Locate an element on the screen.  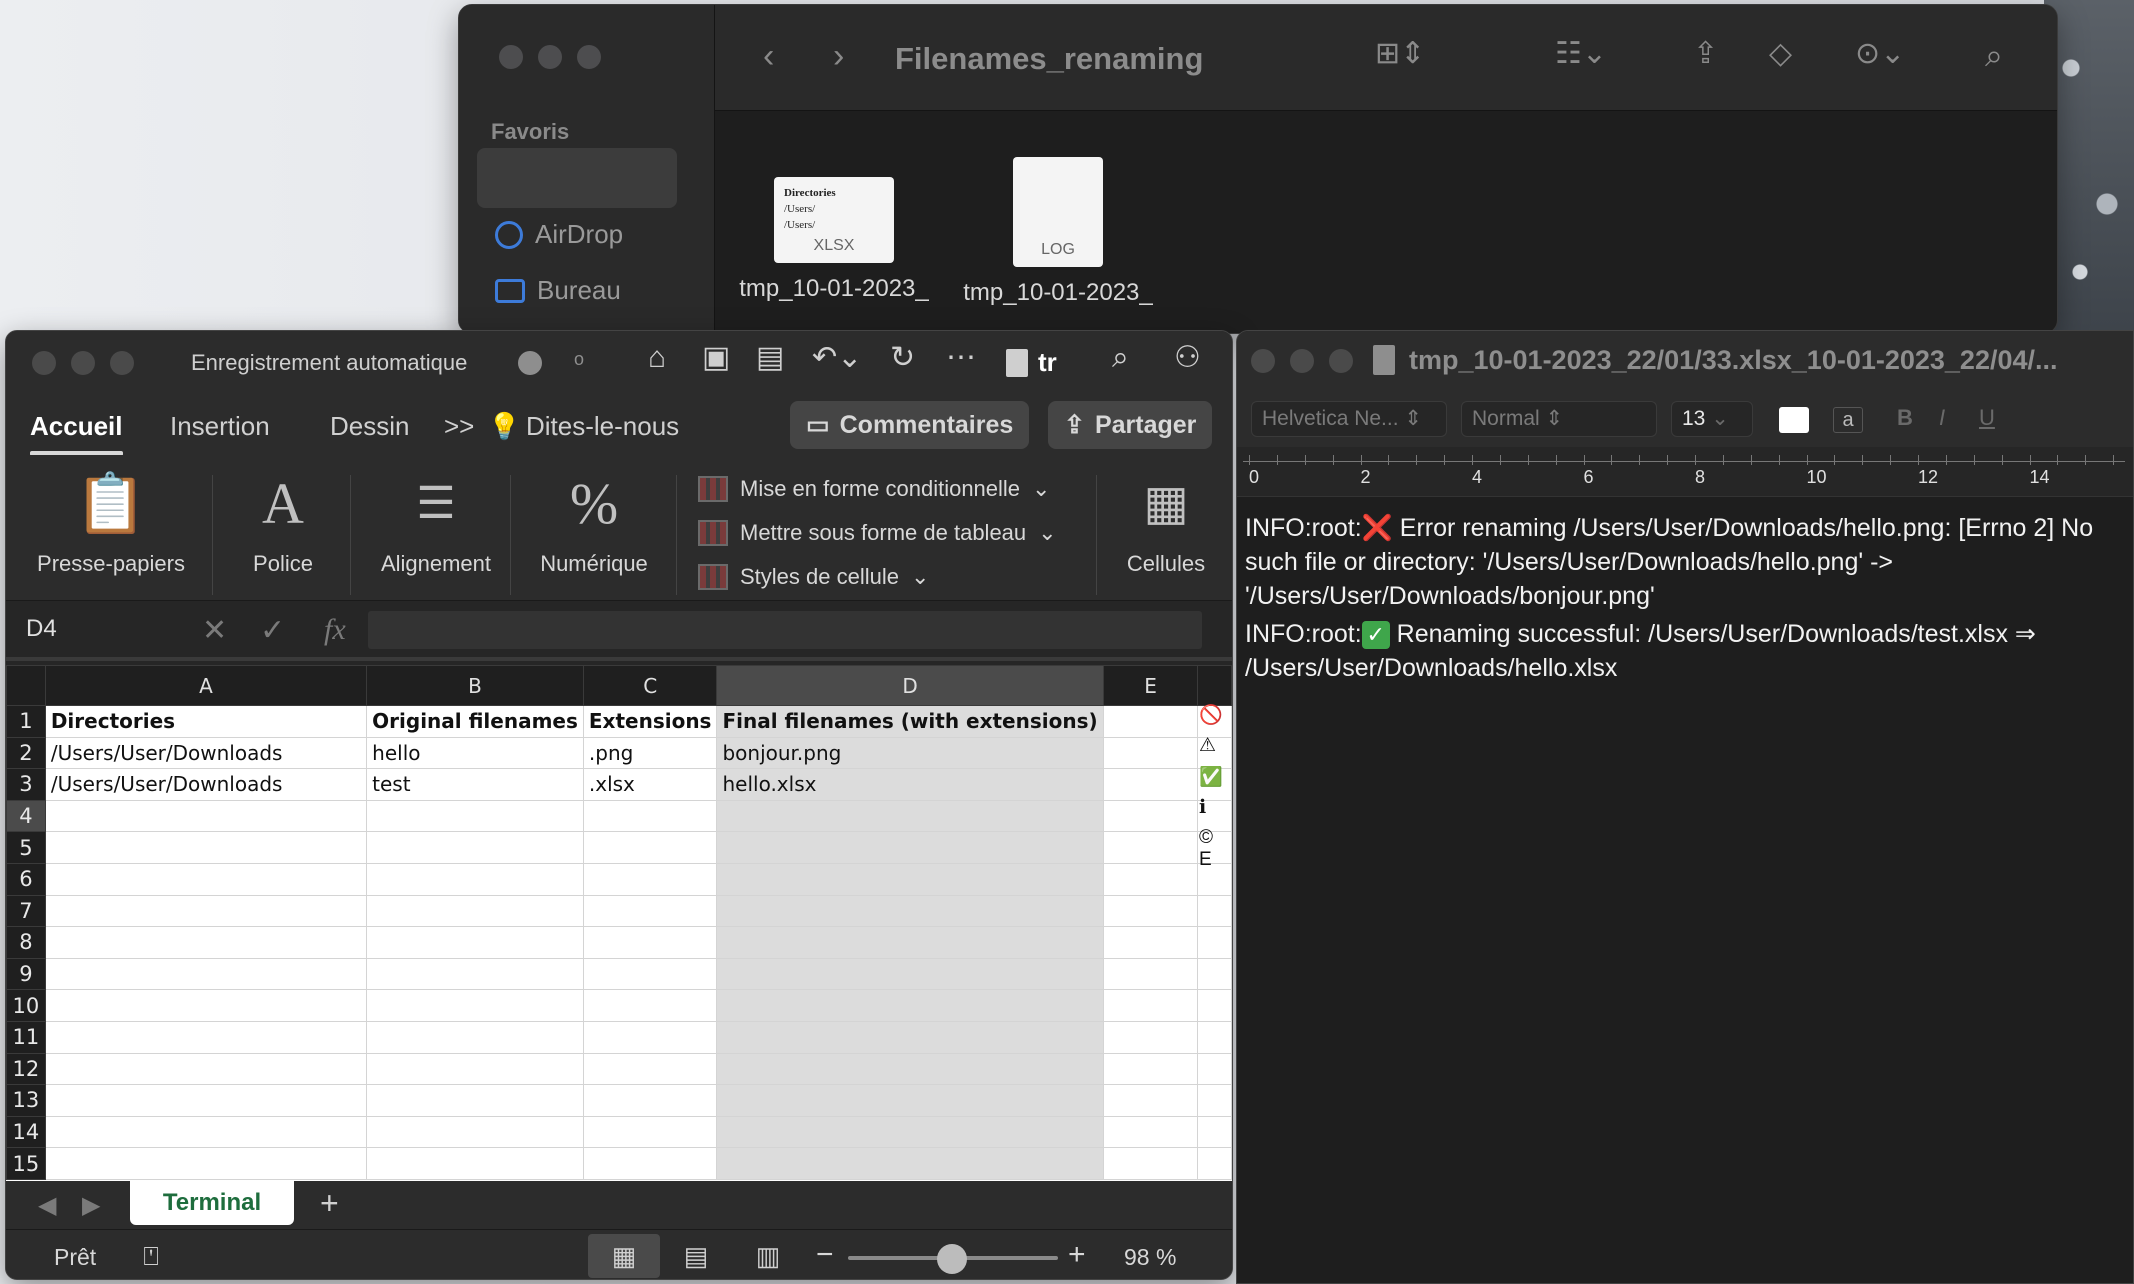
name-box: D4 is located at coordinates (41, 629).